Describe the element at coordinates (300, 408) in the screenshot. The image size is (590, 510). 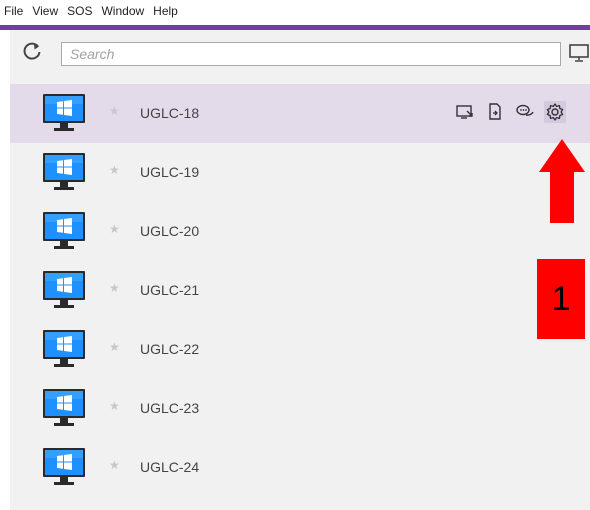
I see `list-item: ★ UGLC-23` at that location.